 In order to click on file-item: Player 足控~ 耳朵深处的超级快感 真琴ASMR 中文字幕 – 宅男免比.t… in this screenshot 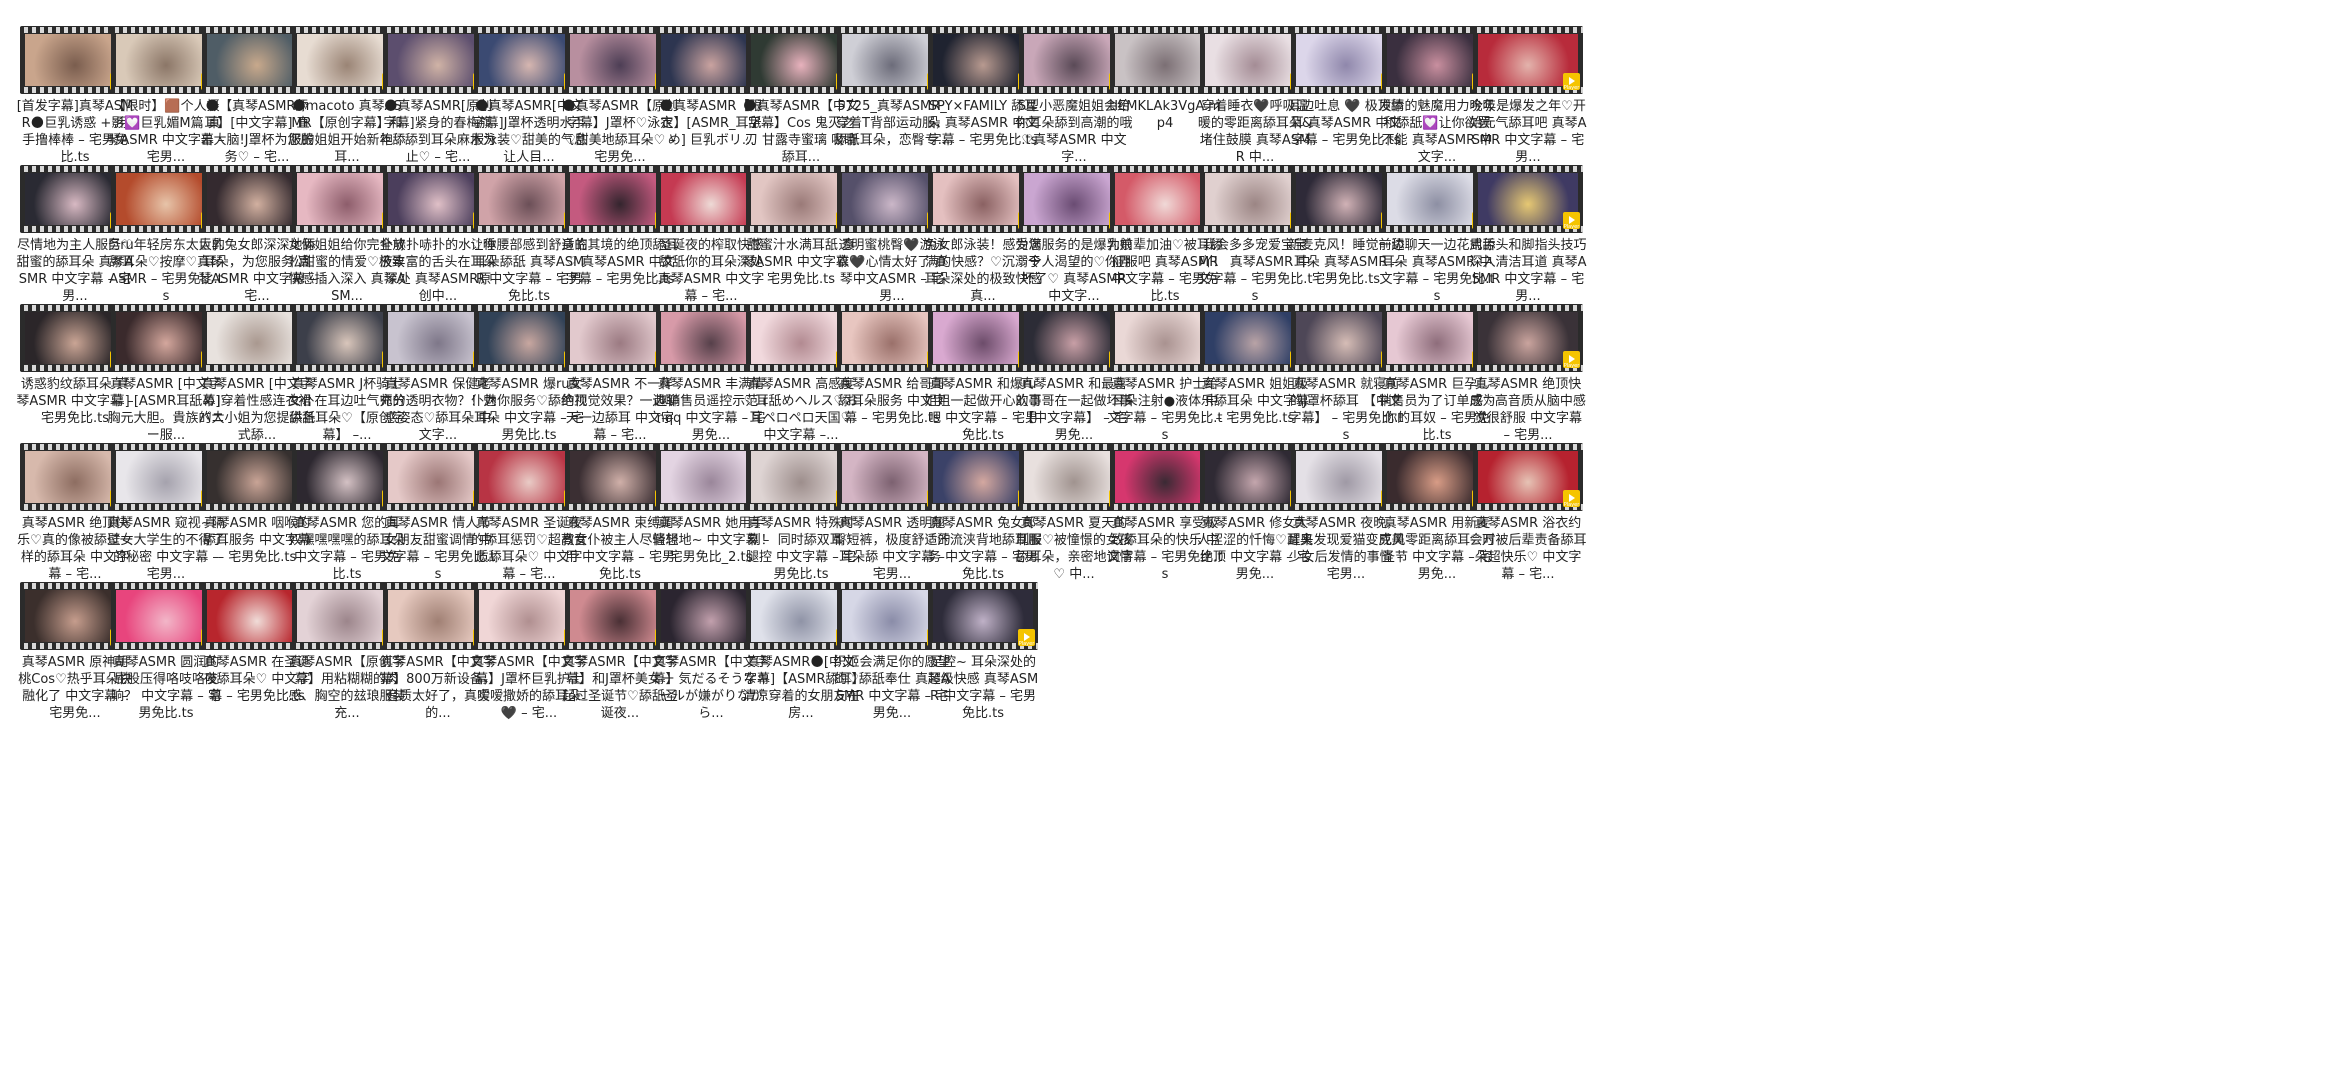, I will do `click(983, 672)`.